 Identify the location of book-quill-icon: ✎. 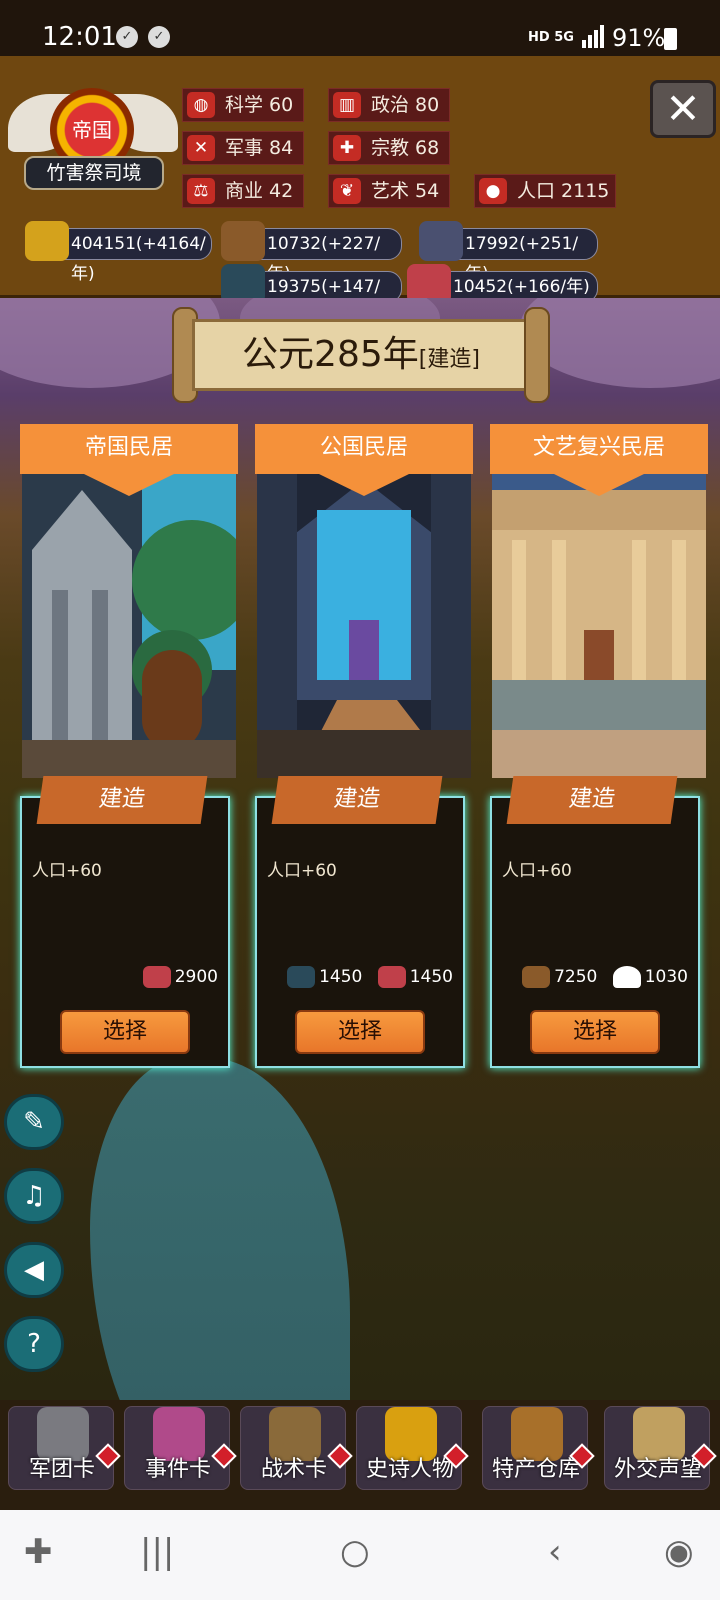
(34, 1122).